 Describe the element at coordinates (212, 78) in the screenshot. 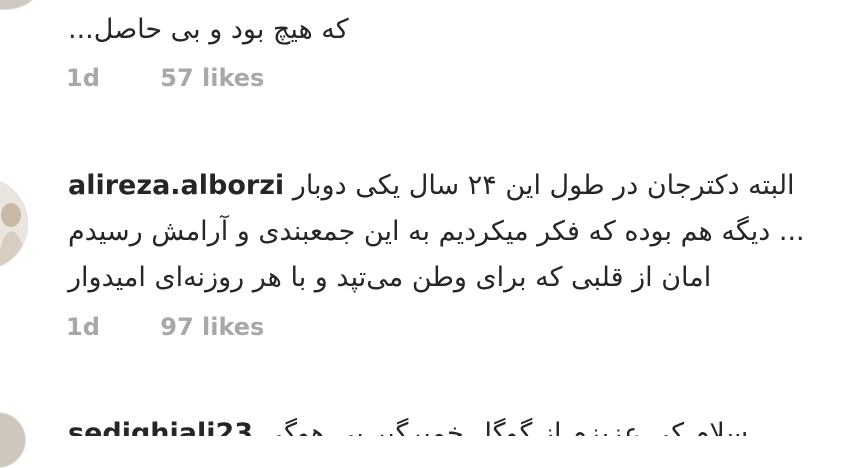

I see `comment-likes-count: 57 likes` at that location.